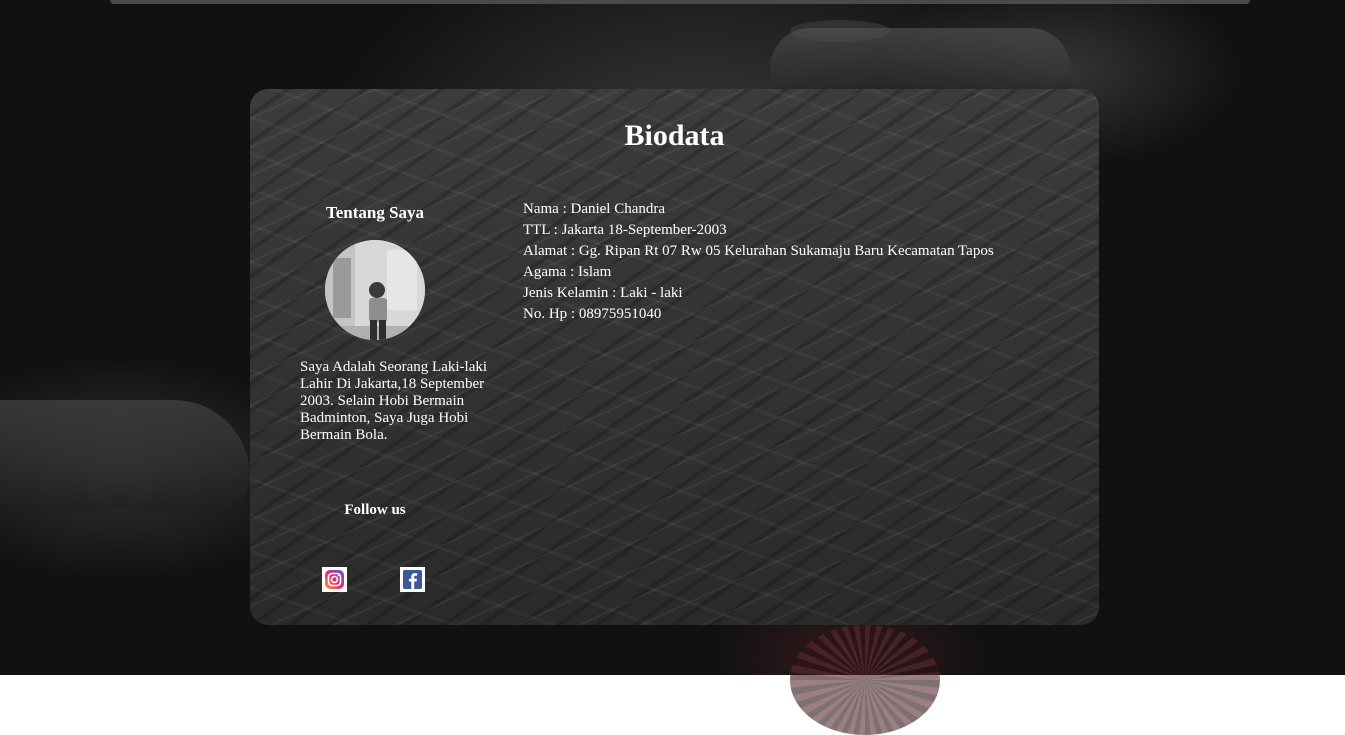  What do you see at coordinates (334, 579) in the screenshot?
I see `instagram-icon` at bounding box center [334, 579].